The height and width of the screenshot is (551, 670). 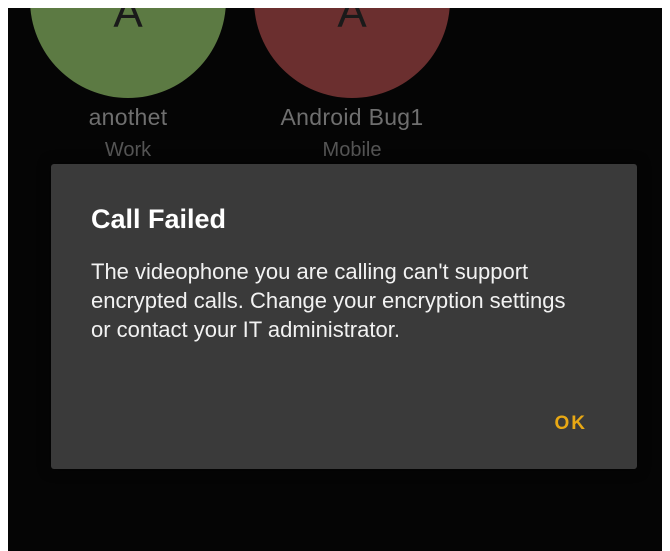 What do you see at coordinates (128, 150) in the screenshot?
I see `contact-type: Work` at bounding box center [128, 150].